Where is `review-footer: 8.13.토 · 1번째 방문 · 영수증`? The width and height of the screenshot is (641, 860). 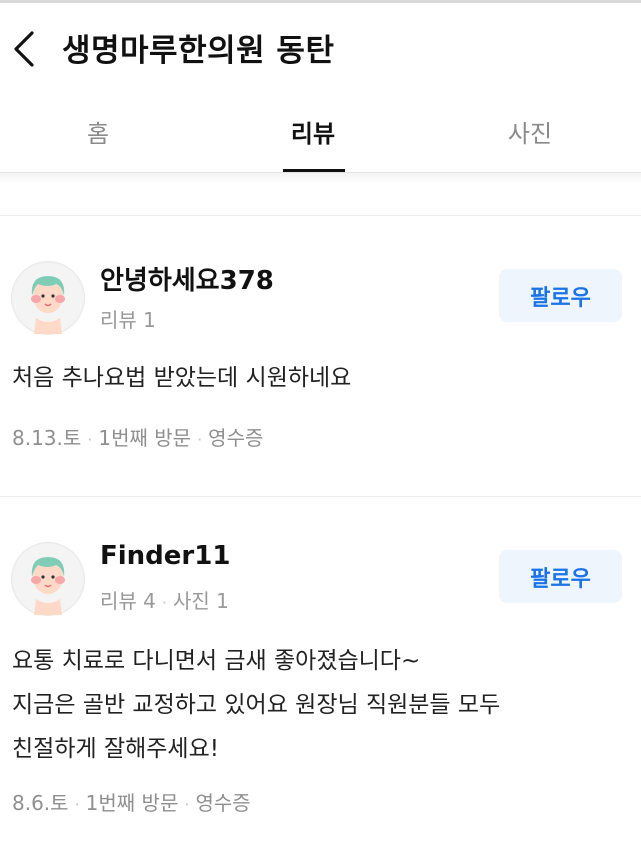 review-footer: 8.13.토 · 1번째 방문 · 영수증 is located at coordinates (138, 438).